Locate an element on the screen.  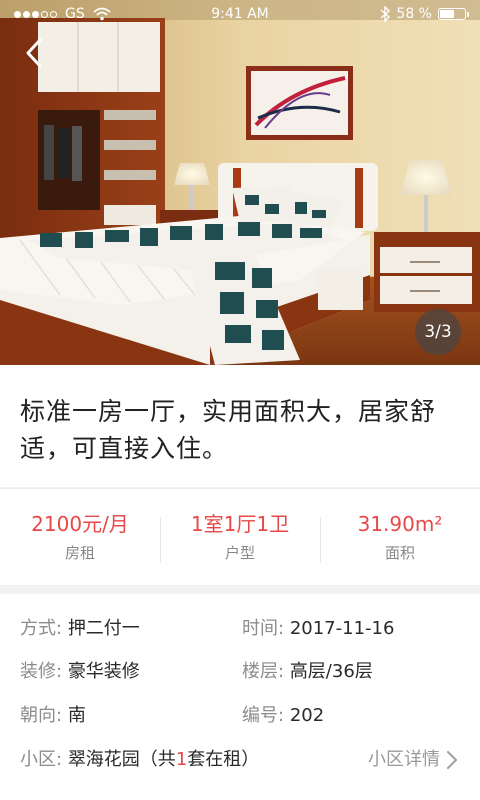
community-details-label: 小区详情 is located at coordinates (404, 759).